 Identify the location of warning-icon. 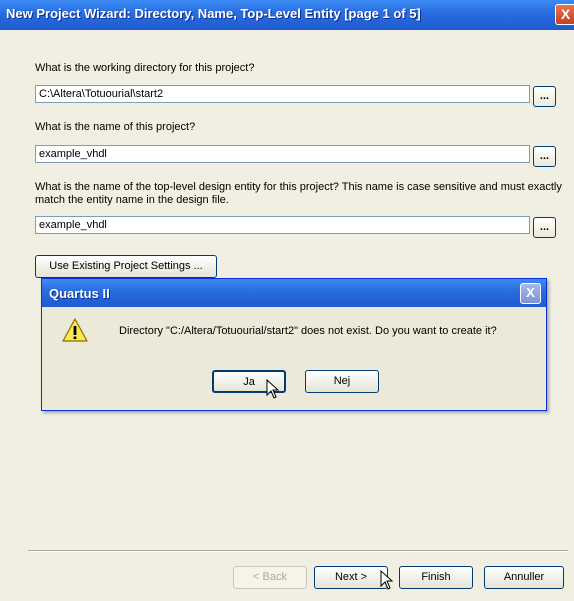
(75, 330).